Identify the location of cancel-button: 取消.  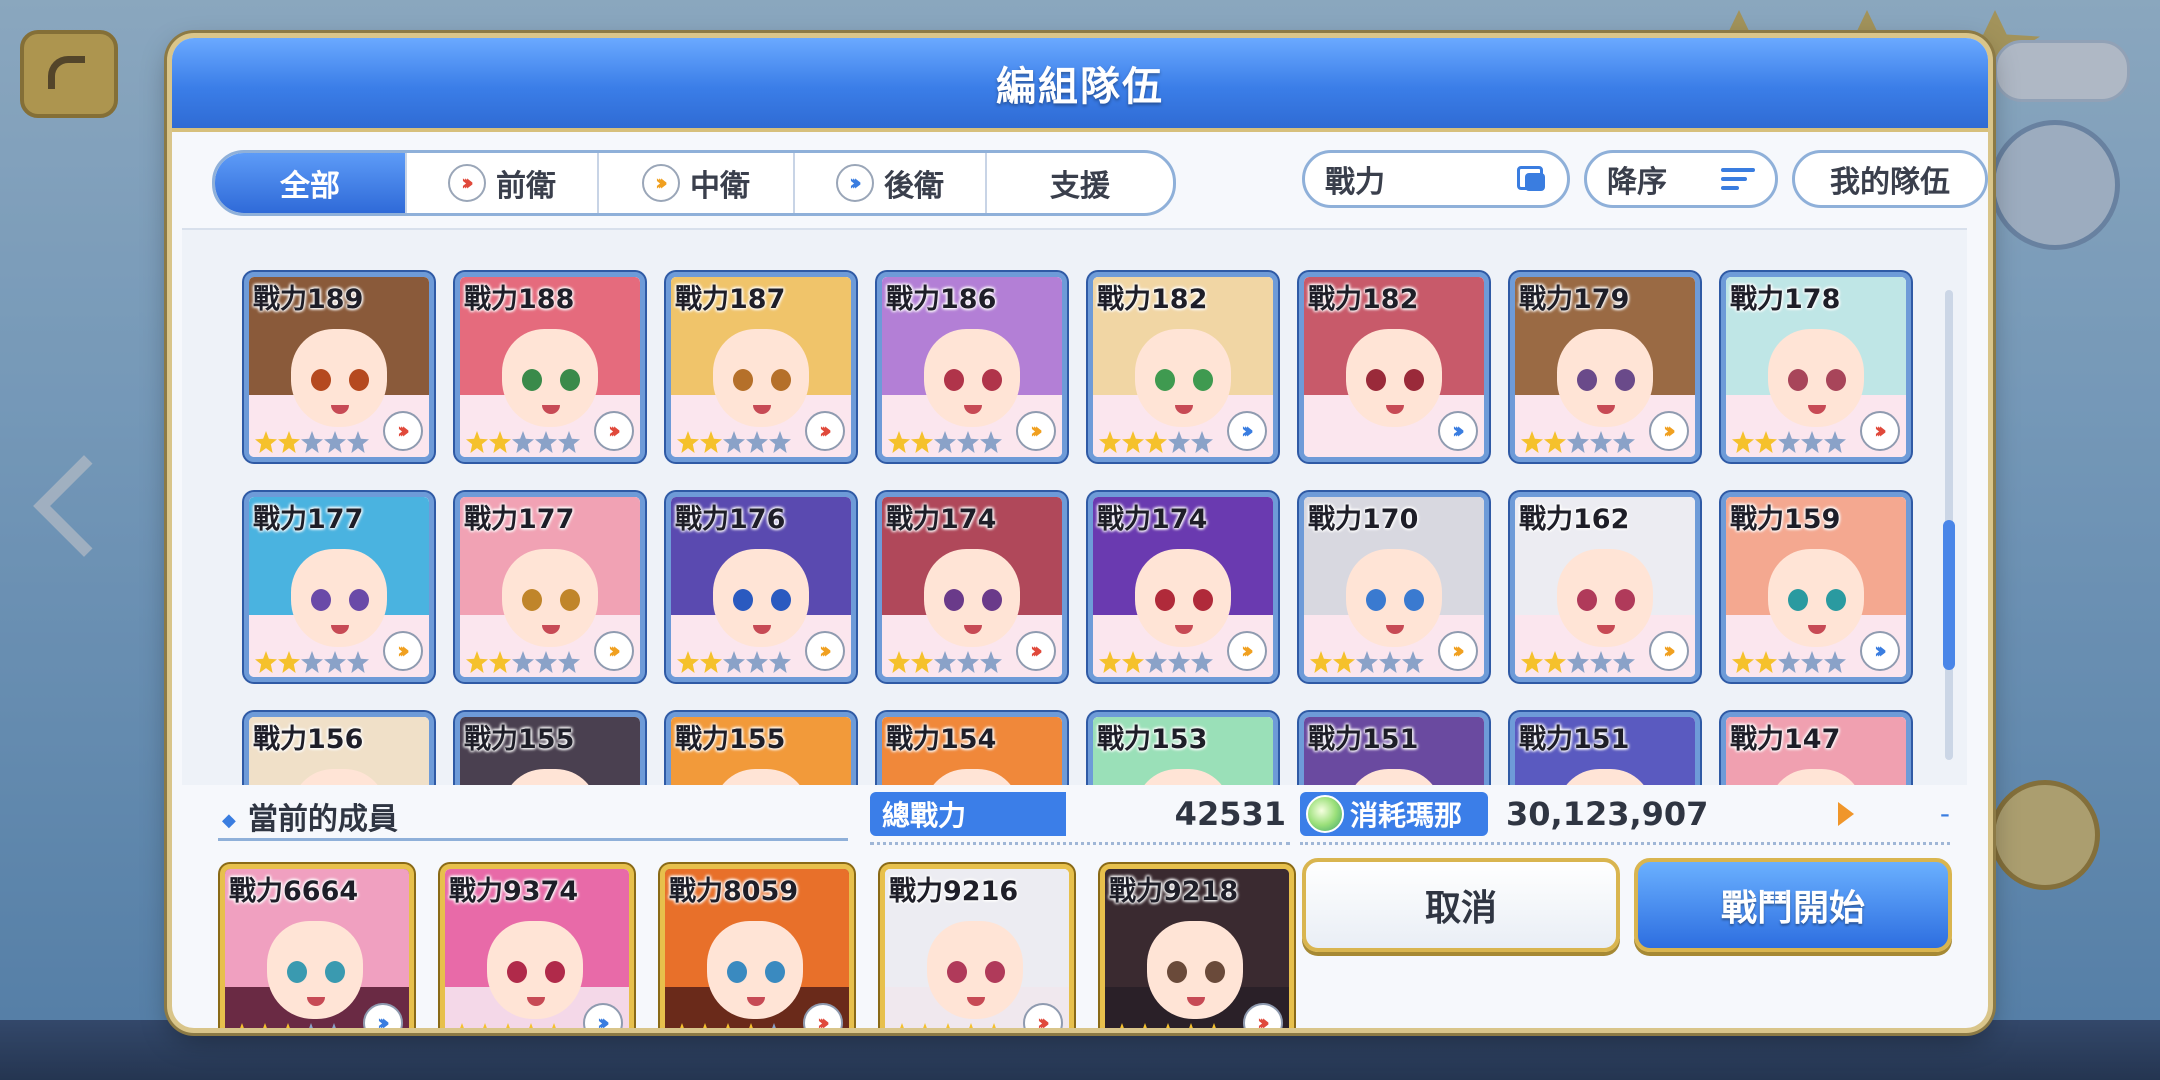
(1461, 905).